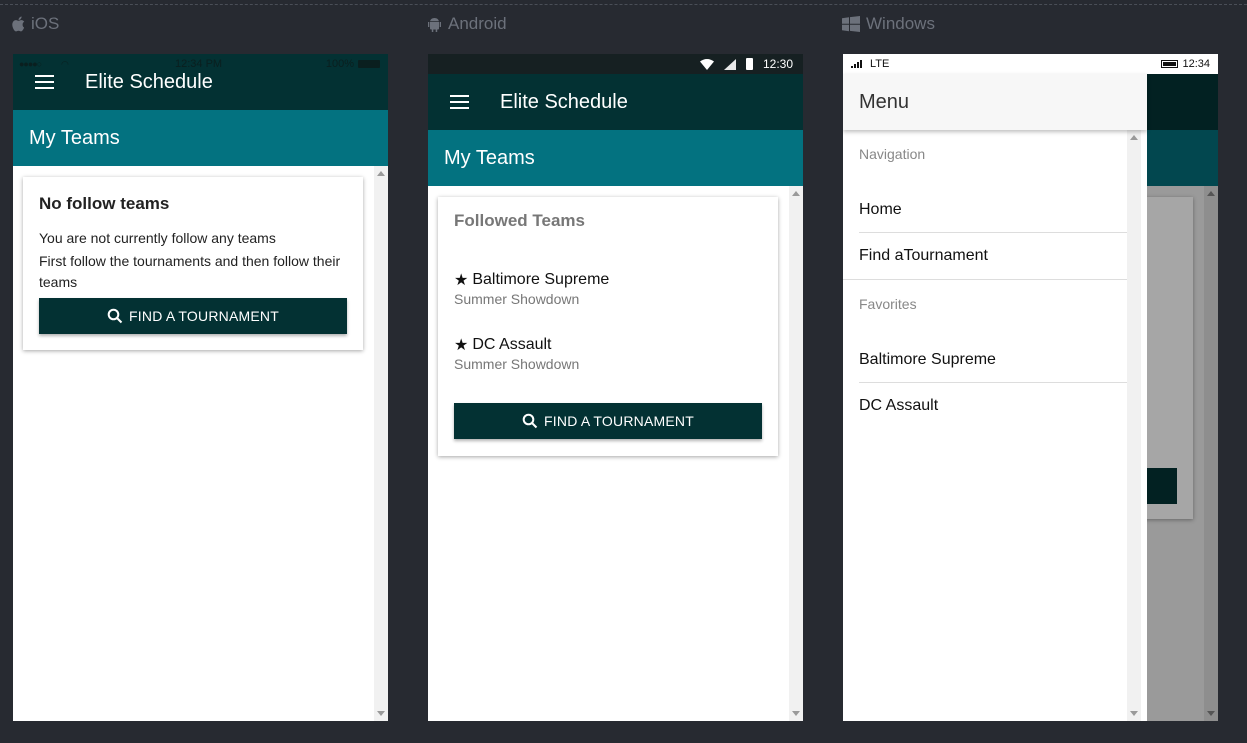 The width and height of the screenshot is (1247, 743). What do you see at coordinates (516, 353) in the screenshot?
I see `team-item-1: ★ DC Assault Summer Showdown` at bounding box center [516, 353].